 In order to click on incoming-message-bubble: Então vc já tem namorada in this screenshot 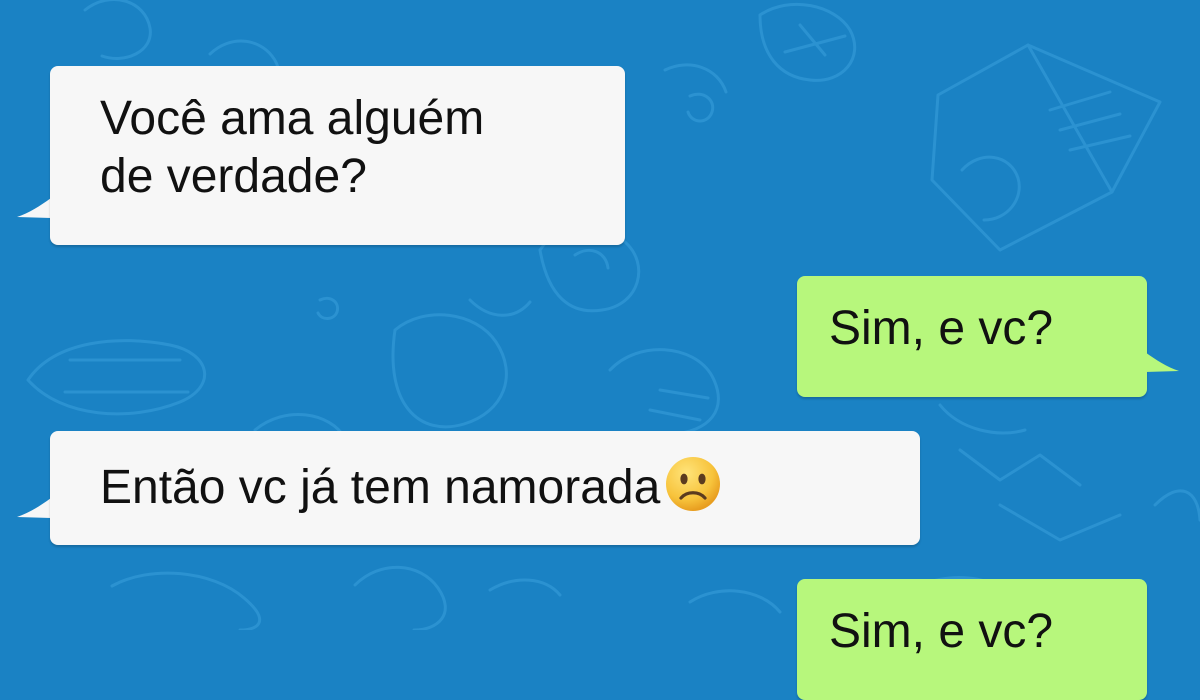, I will do `click(485, 488)`.